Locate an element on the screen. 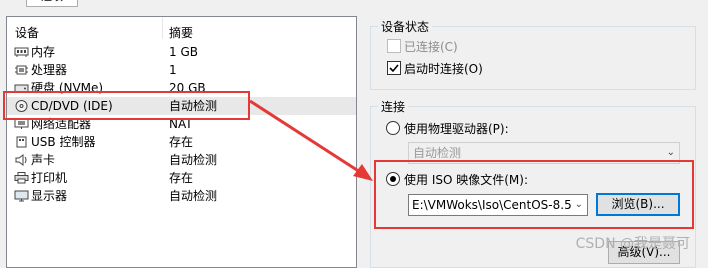 This screenshot has height=268, width=708. watermark: CSDN @我是聂可 is located at coordinates (632, 244).